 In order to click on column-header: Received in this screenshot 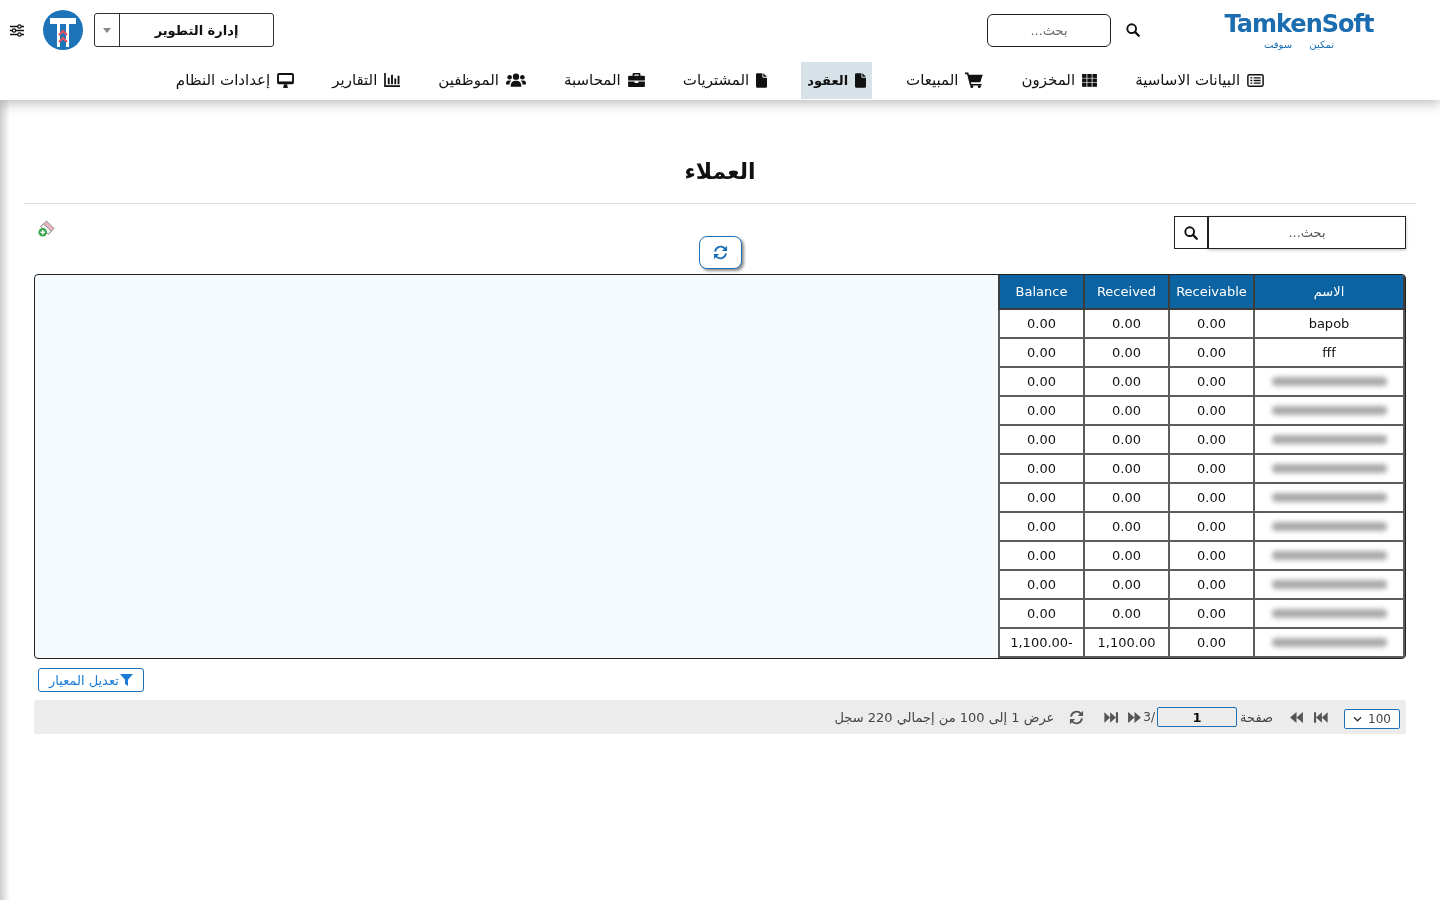, I will do `click(1126, 292)`.